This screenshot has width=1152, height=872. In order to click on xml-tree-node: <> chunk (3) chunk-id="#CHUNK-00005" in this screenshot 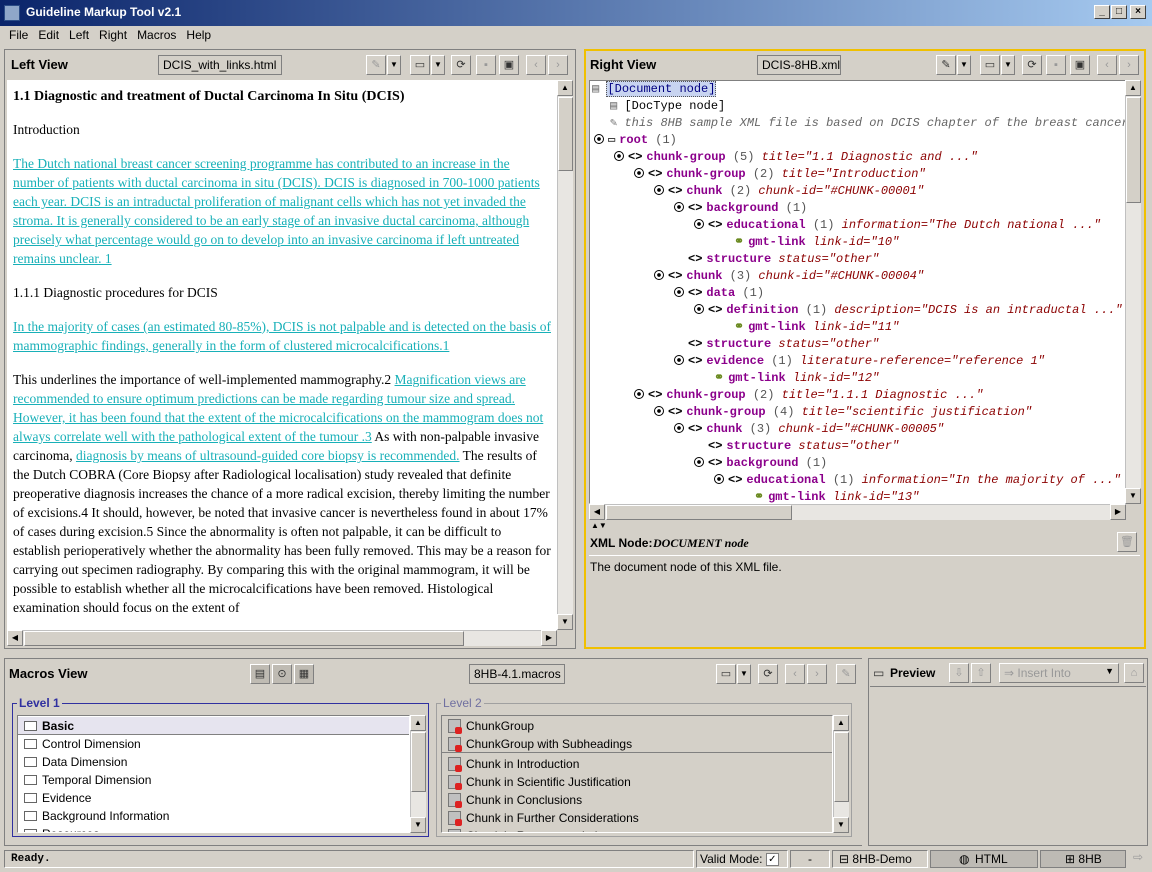, I will do `click(809, 429)`.